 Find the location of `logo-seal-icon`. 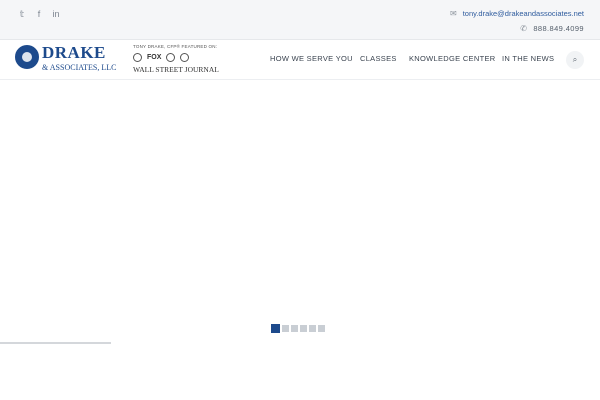

logo-seal-icon is located at coordinates (27, 57).